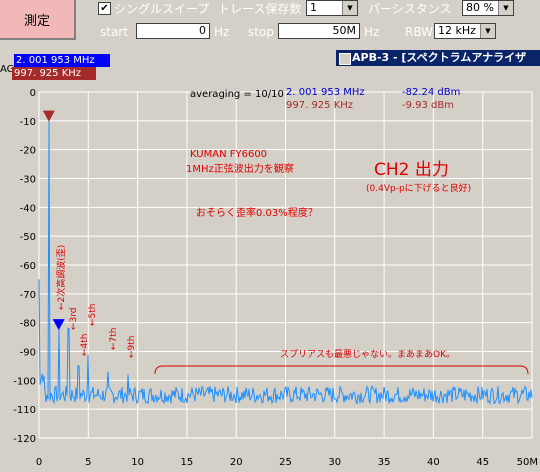 This screenshot has height=472, width=540. I want to click on x-tick-label: 25, so click(285, 462).